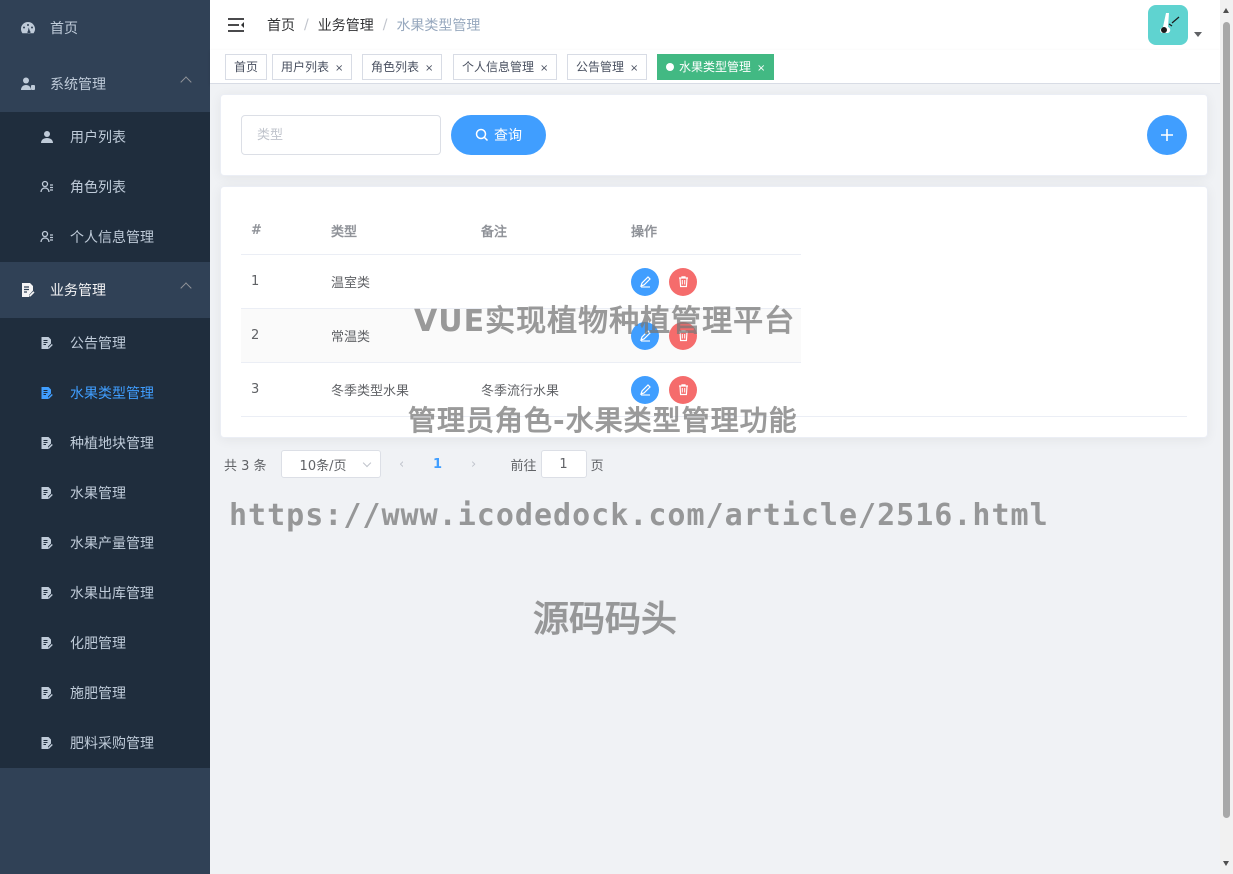 The height and width of the screenshot is (874, 1233). I want to click on pagination-total: 共 3 条, so click(245, 466).